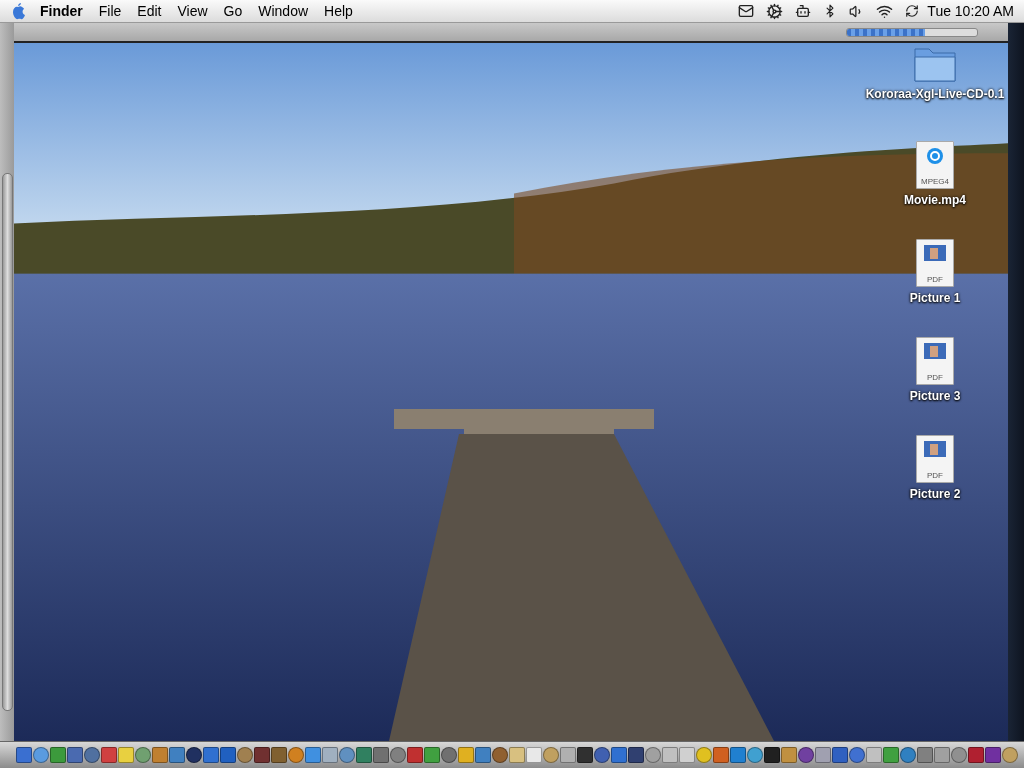  Describe the element at coordinates (935, 182) in the screenshot. I see `file-type-label: MPEG4` at that location.